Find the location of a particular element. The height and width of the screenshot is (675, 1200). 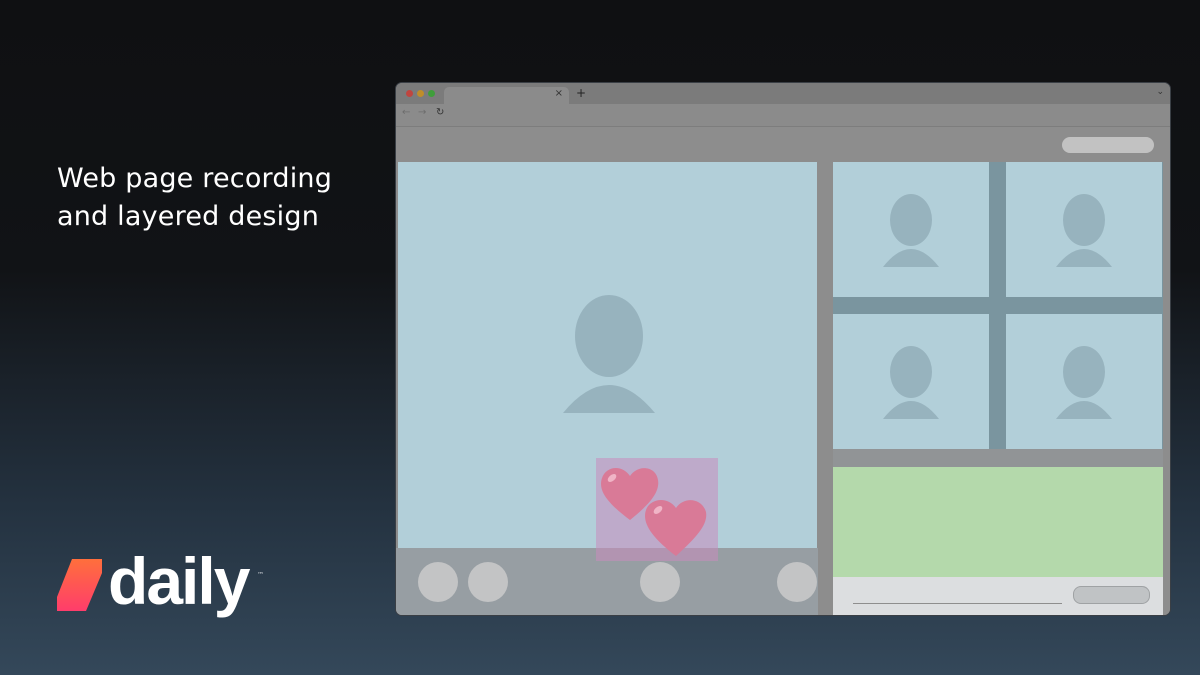

tab-menu-chevron-icon: ⌄ is located at coordinates (1160, 92).